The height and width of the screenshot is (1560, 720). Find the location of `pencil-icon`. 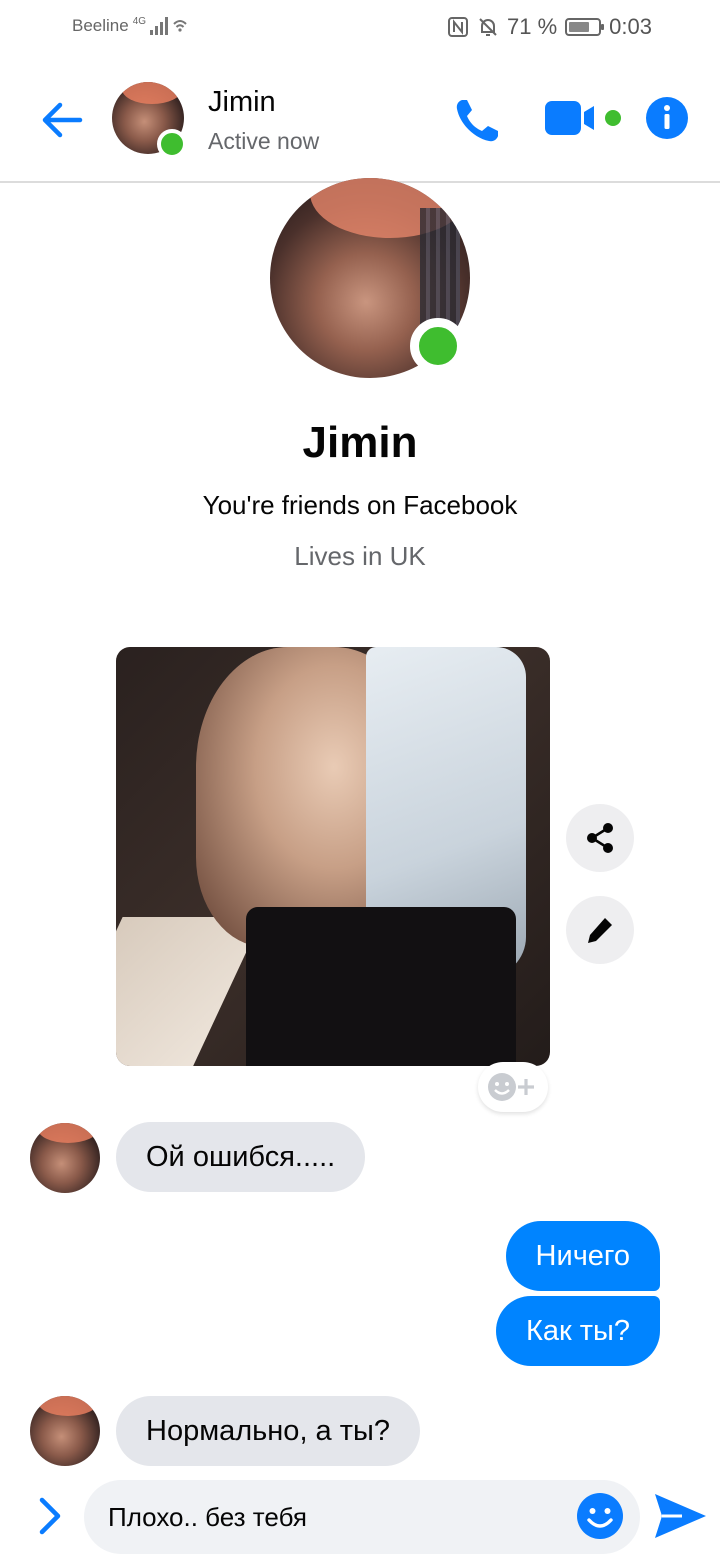

pencil-icon is located at coordinates (600, 930).